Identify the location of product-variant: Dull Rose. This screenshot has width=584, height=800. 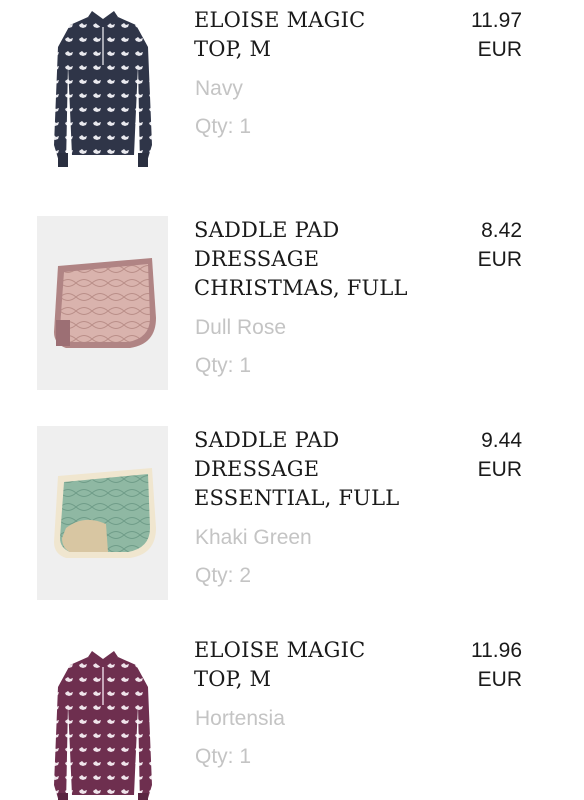
(241, 327).